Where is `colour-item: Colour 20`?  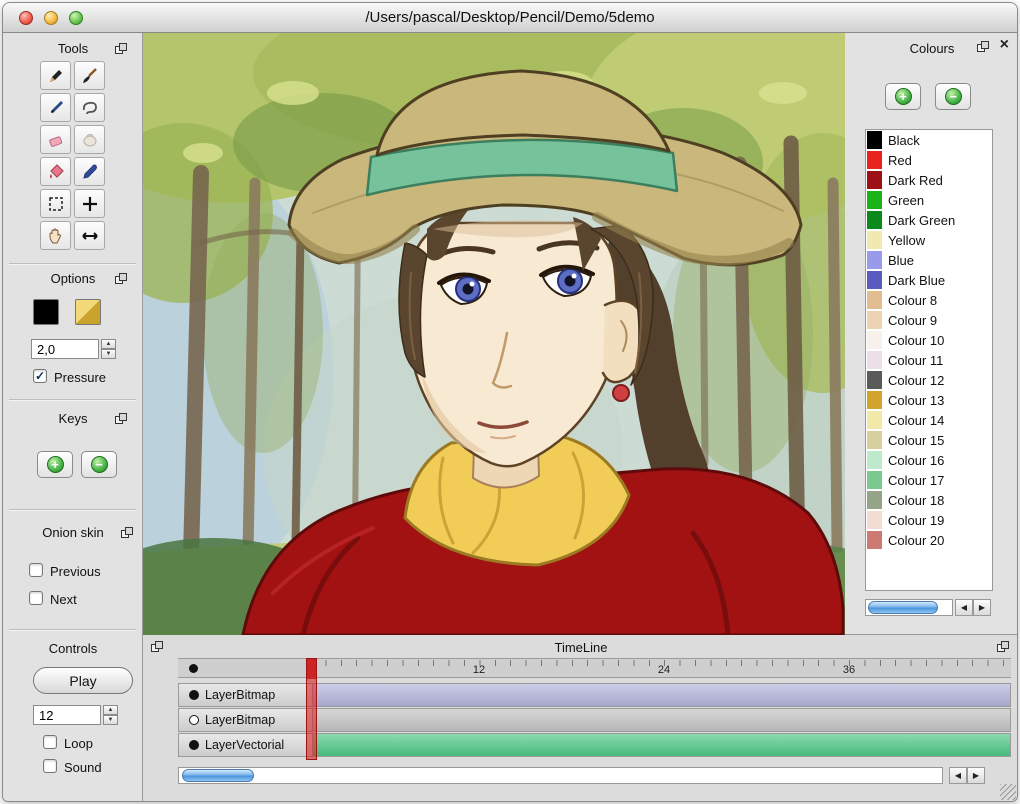 colour-item: Colour 20 is located at coordinates (929, 540).